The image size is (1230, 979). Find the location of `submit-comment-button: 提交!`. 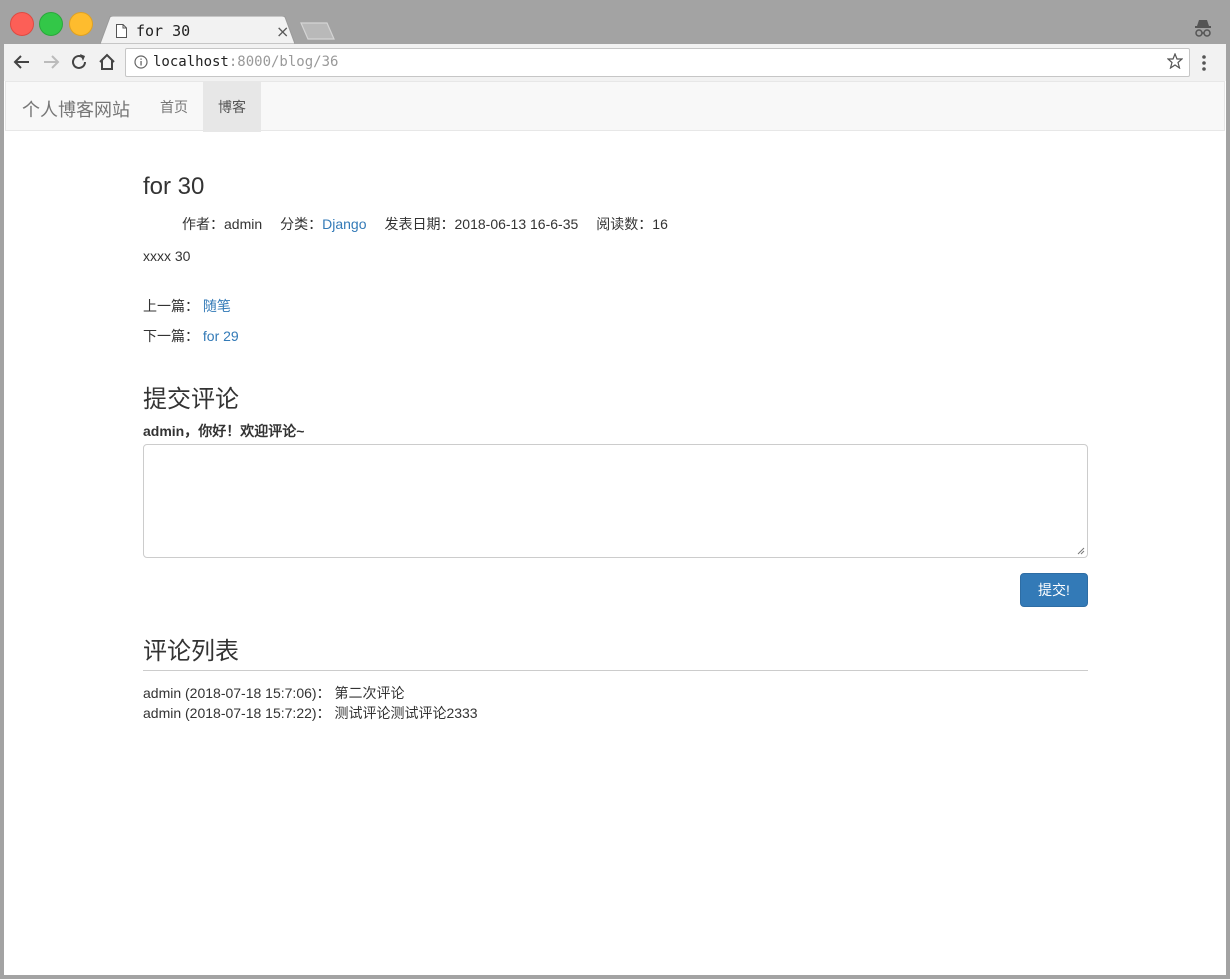

submit-comment-button: 提交! is located at coordinates (1054, 590).